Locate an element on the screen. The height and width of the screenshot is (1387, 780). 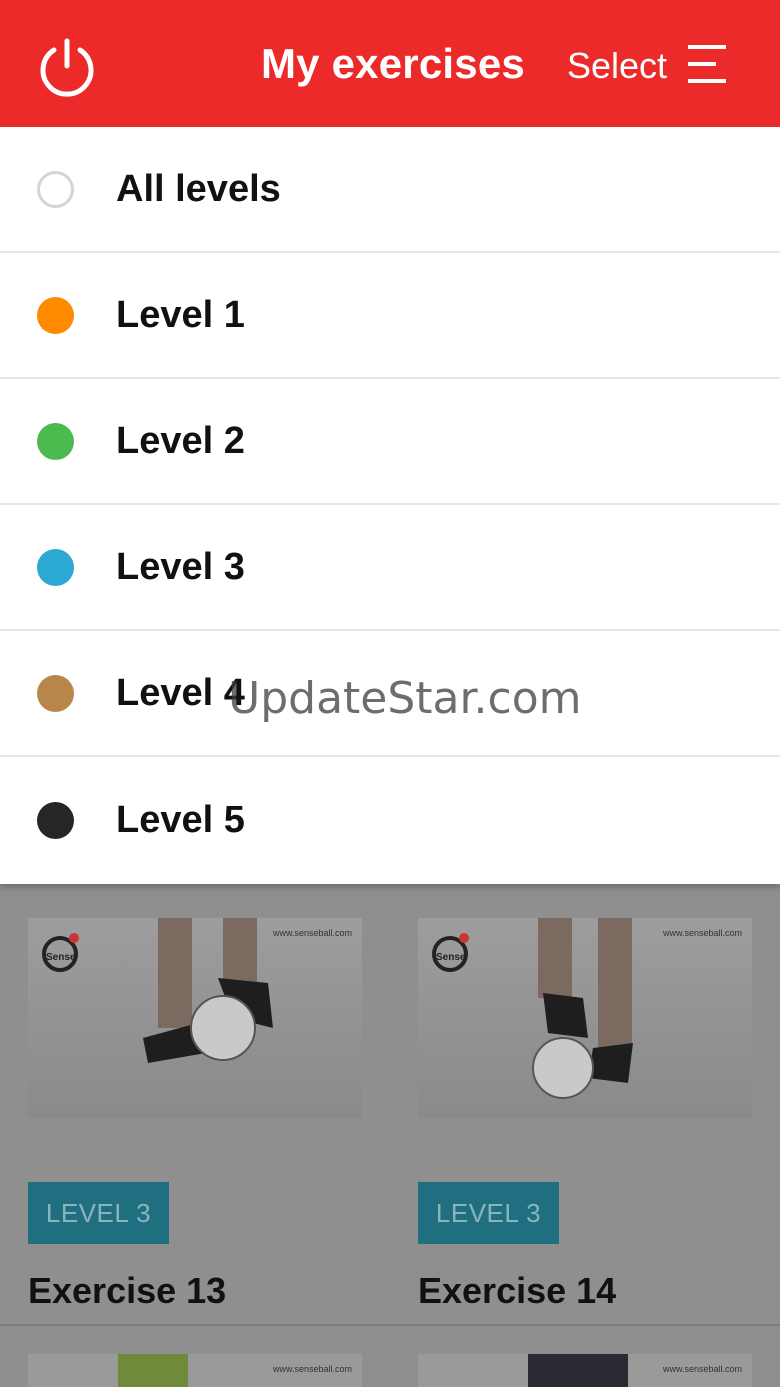
exercise-title: Exercise 13 is located at coordinates (127, 1290).